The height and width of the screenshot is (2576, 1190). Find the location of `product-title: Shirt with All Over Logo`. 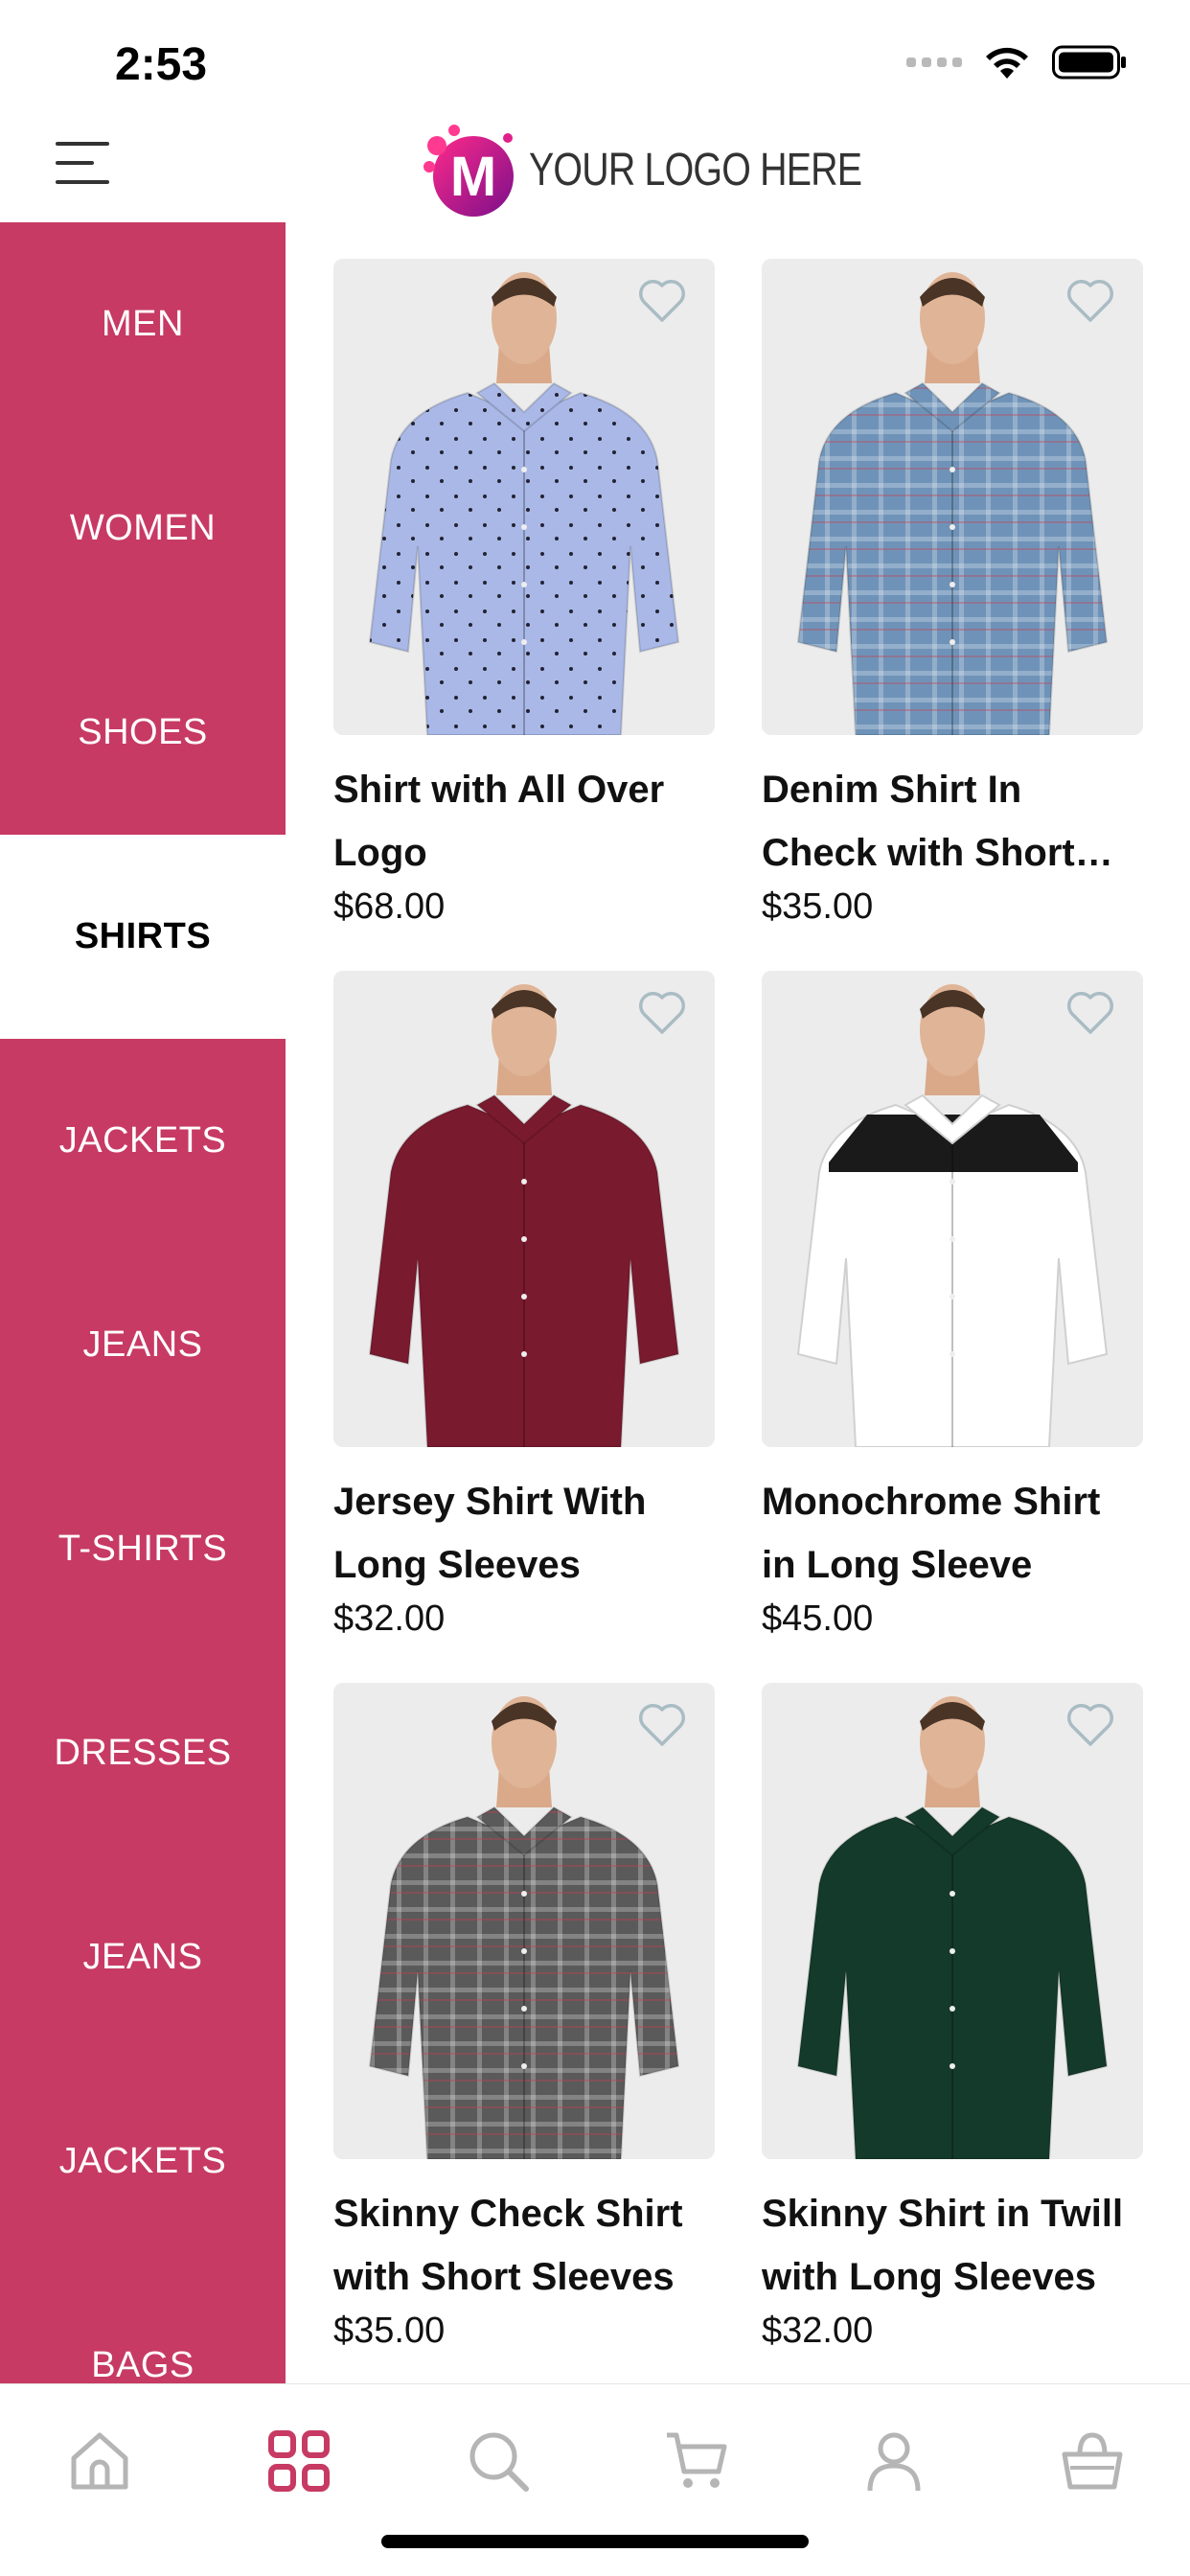

product-title: Shirt with All Over Logo is located at coordinates (499, 821).